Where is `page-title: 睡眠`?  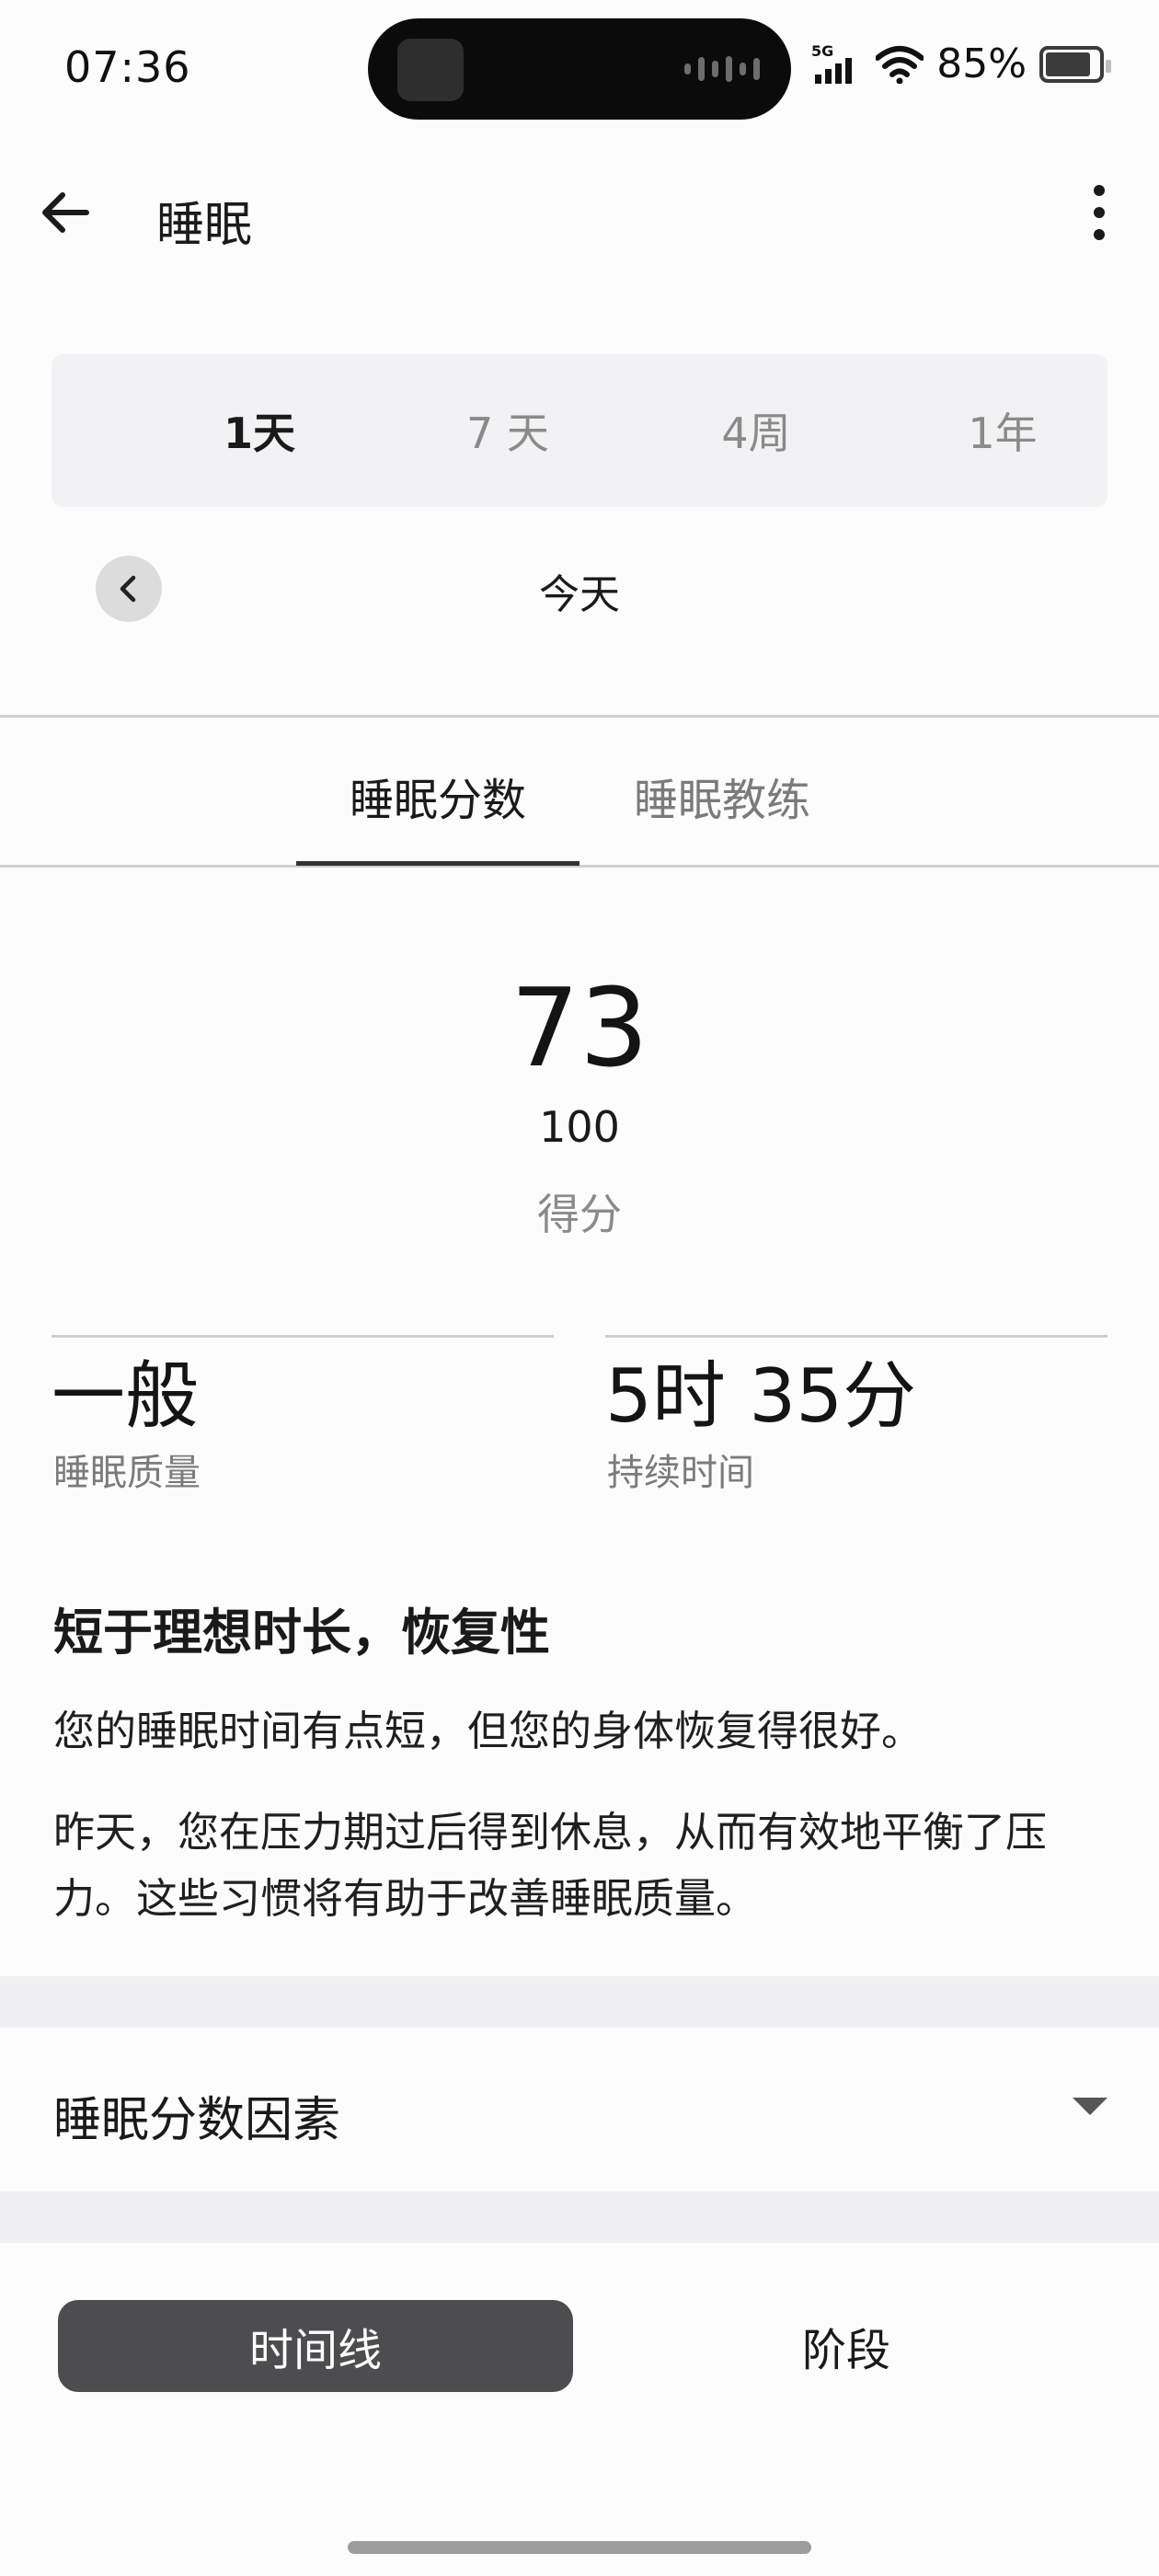 page-title: 睡眠 is located at coordinates (204, 225).